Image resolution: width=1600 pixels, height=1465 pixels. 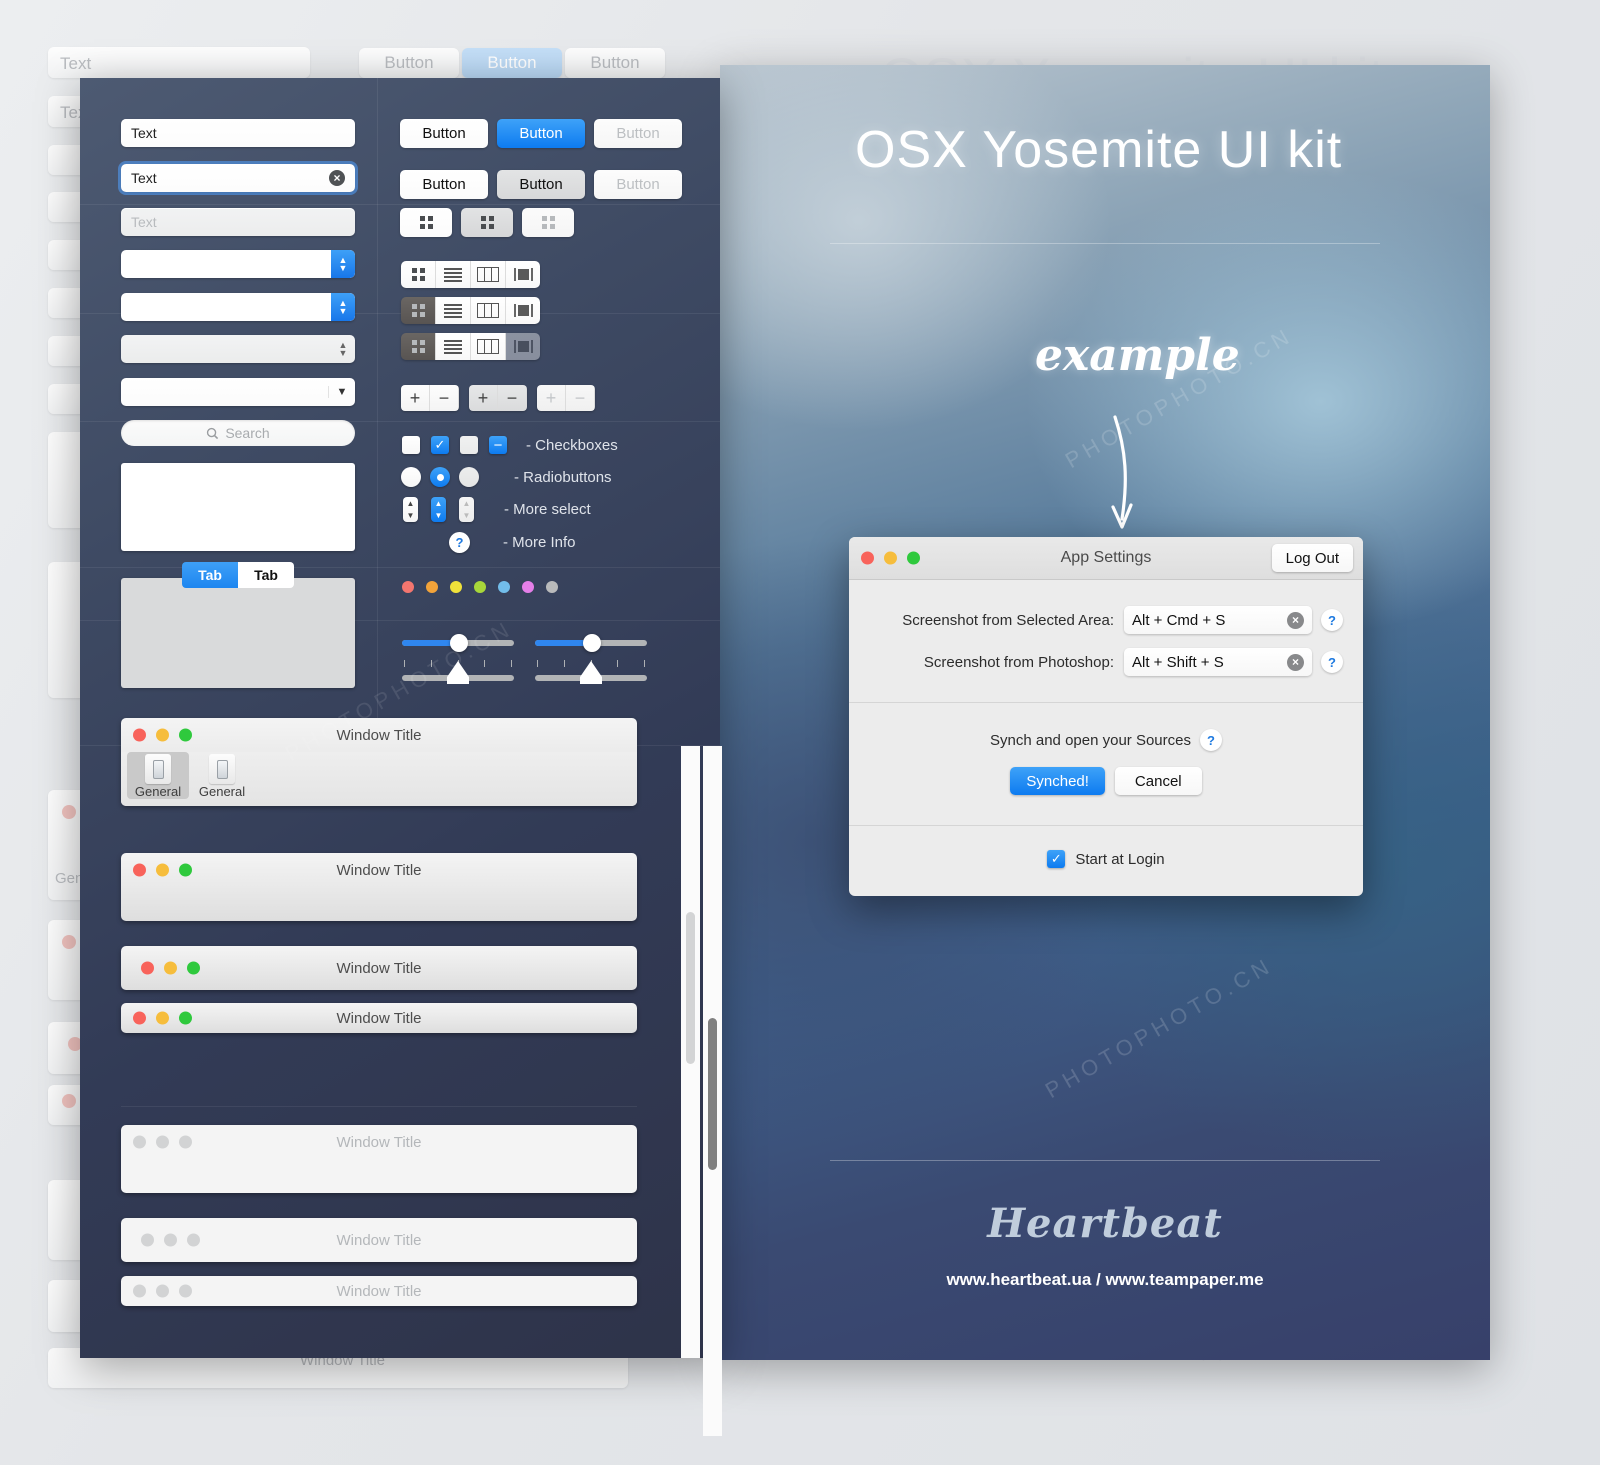 What do you see at coordinates (504, 587) in the screenshot?
I see `color-swatch-blue` at bounding box center [504, 587].